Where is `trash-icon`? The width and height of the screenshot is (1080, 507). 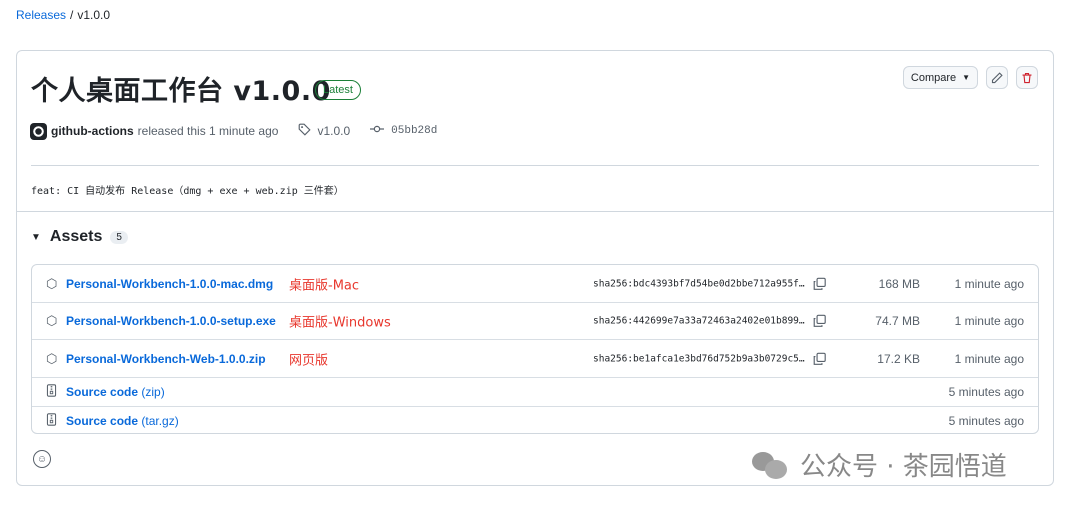
trash-icon is located at coordinates (1027, 77).